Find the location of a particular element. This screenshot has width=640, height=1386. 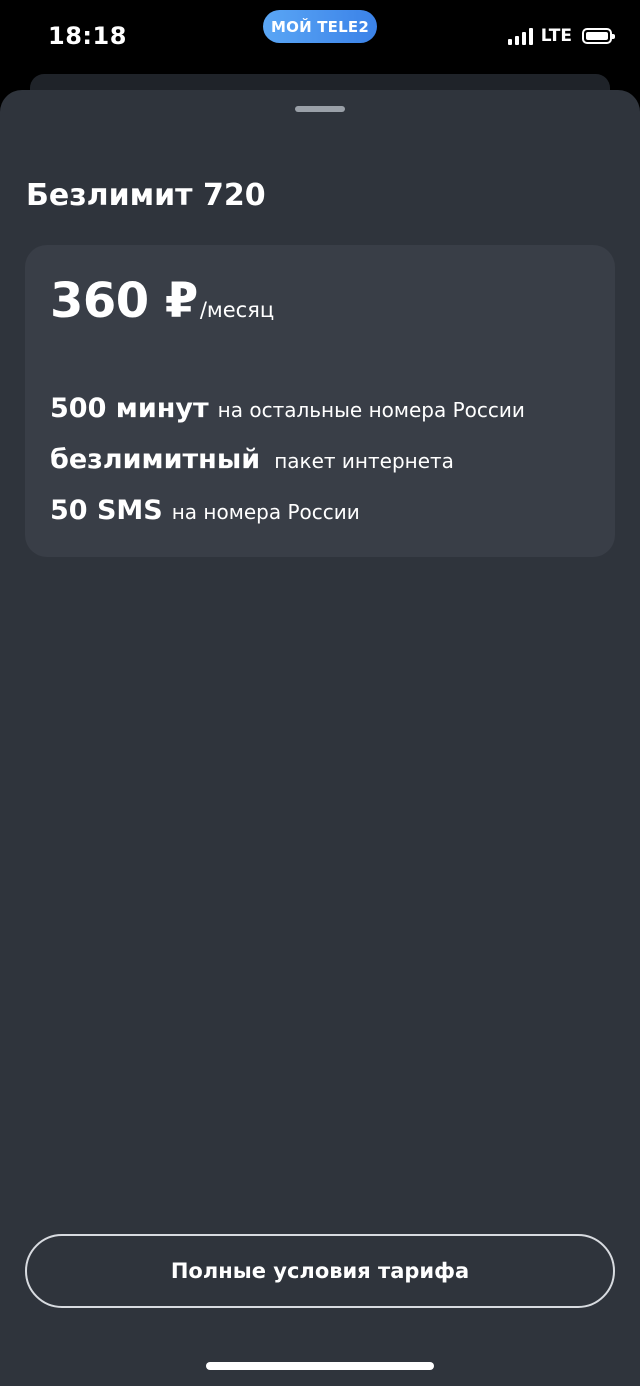

feature-main: 500 минут is located at coordinates (129, 408).